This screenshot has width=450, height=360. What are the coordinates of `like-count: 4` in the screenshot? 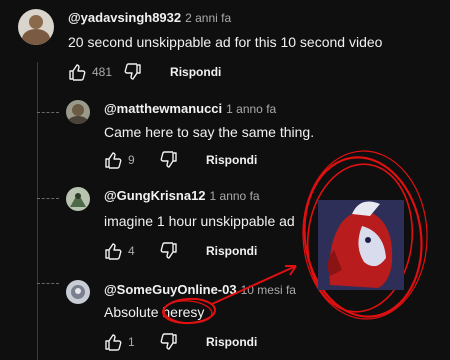 It's located at (131, 251).